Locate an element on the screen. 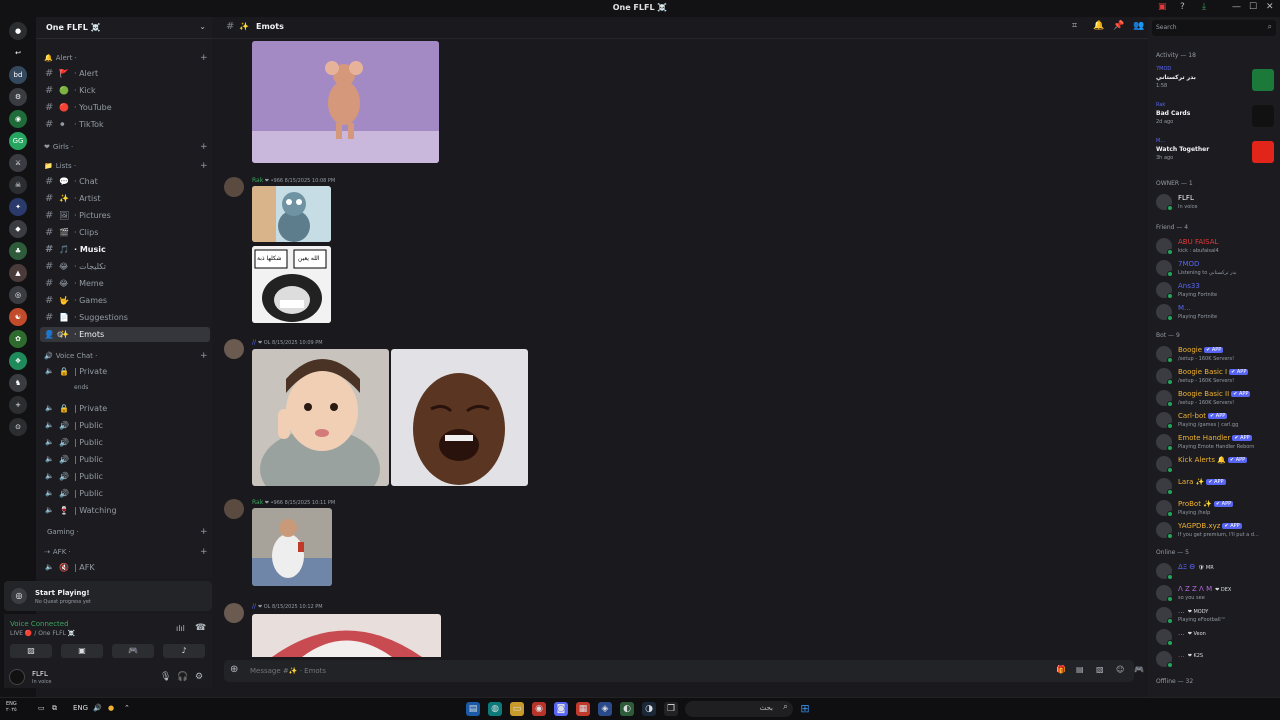 The width and height of the screenshot is (1280, 720). channel-item: # 🚩 · Alert is located at coordinates (125, 73).